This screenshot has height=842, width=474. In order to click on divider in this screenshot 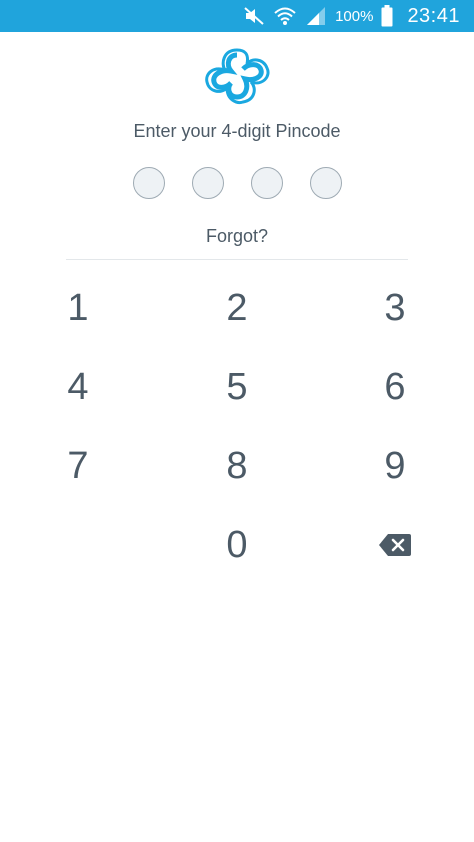, I will do `click(237, 259)`.